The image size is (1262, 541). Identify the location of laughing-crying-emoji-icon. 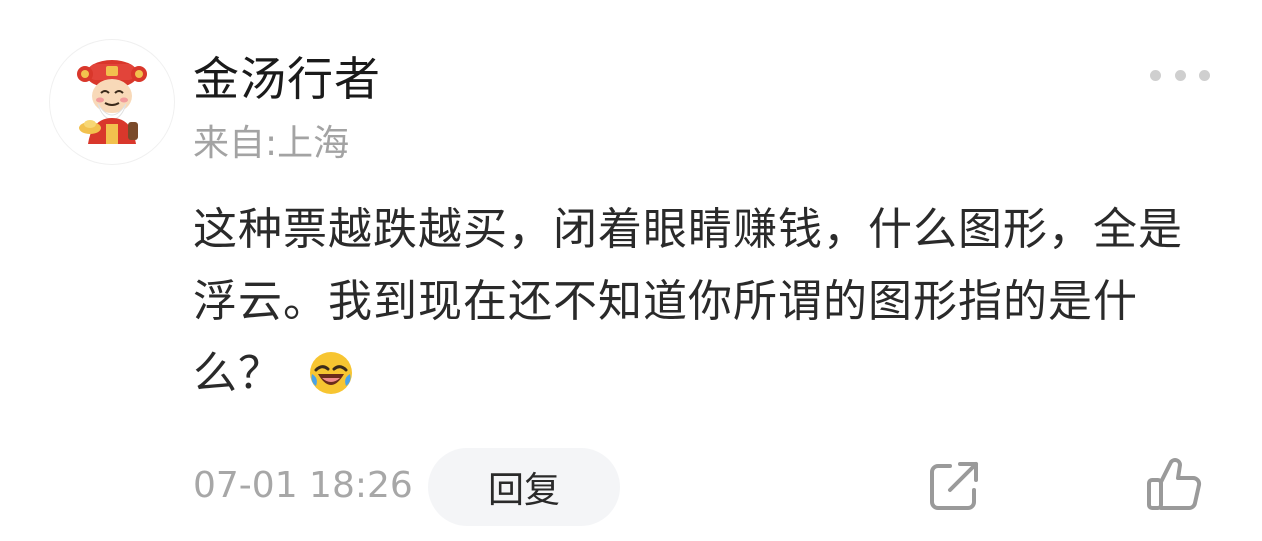
(331, 373).